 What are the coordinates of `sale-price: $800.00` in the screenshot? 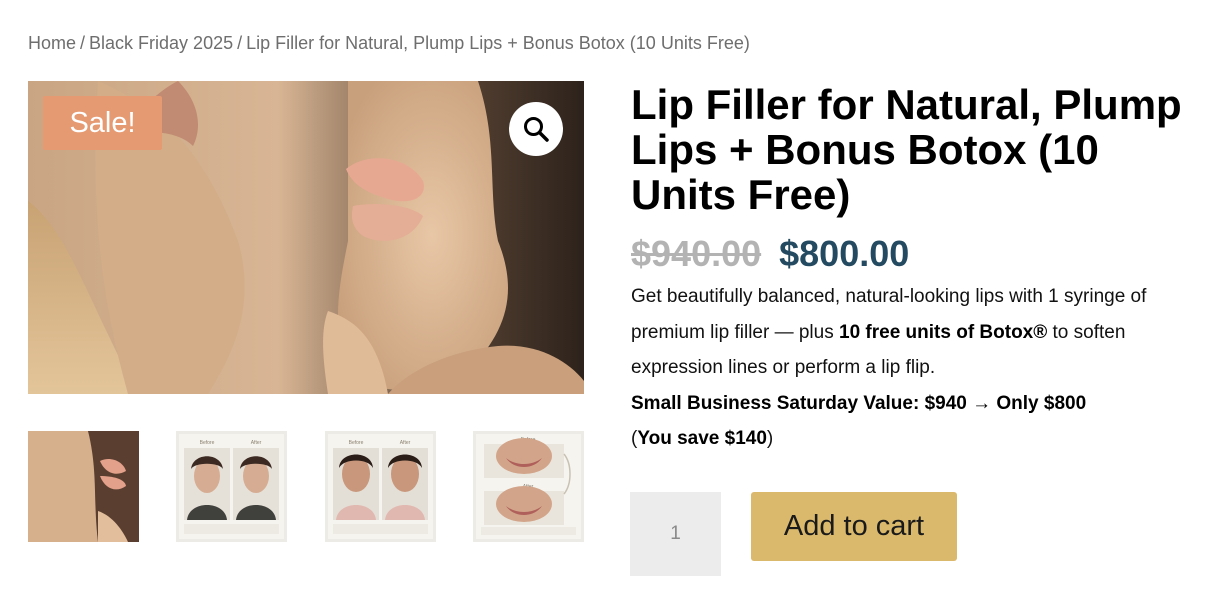 It's located at (844, 253).